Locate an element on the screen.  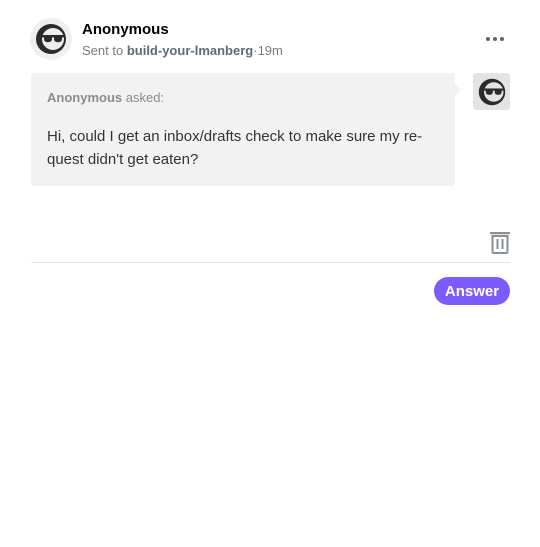
asker-avatar is located at coordinates (491, 91).